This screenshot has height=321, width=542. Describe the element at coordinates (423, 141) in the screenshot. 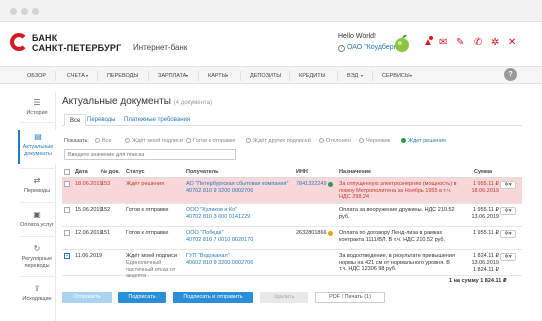

I see `filter-awaiting-decision: Ждет решения` at that location.